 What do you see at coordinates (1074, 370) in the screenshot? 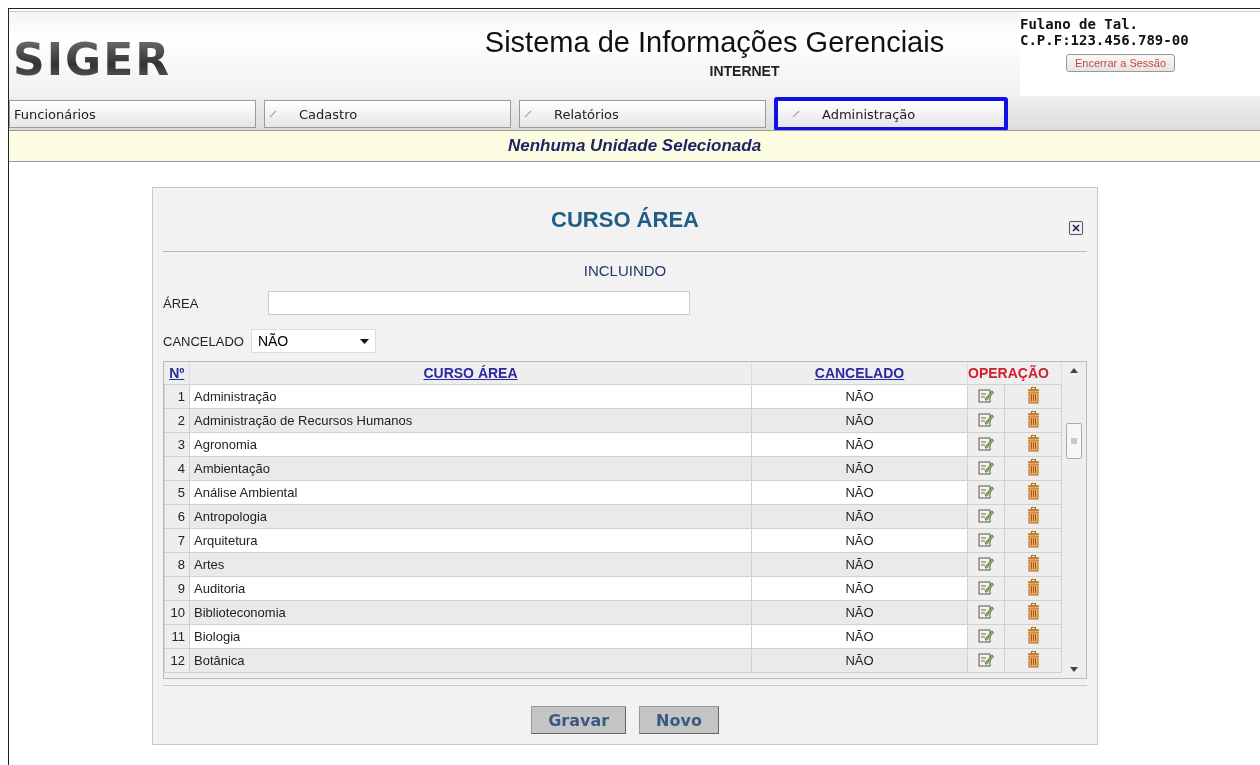
I see `scroll-up-icon` at bounding box center [1074, 370].